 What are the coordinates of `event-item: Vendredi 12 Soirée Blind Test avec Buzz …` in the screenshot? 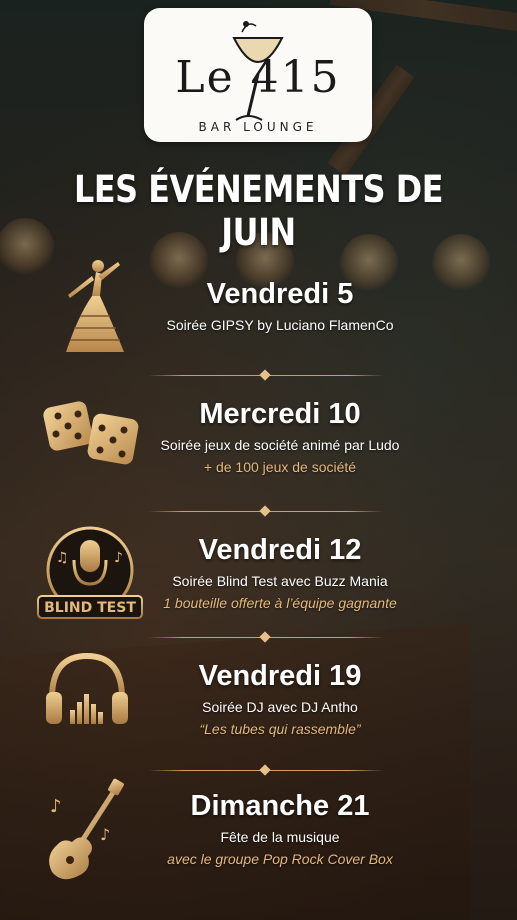 It's located at (280, 572).